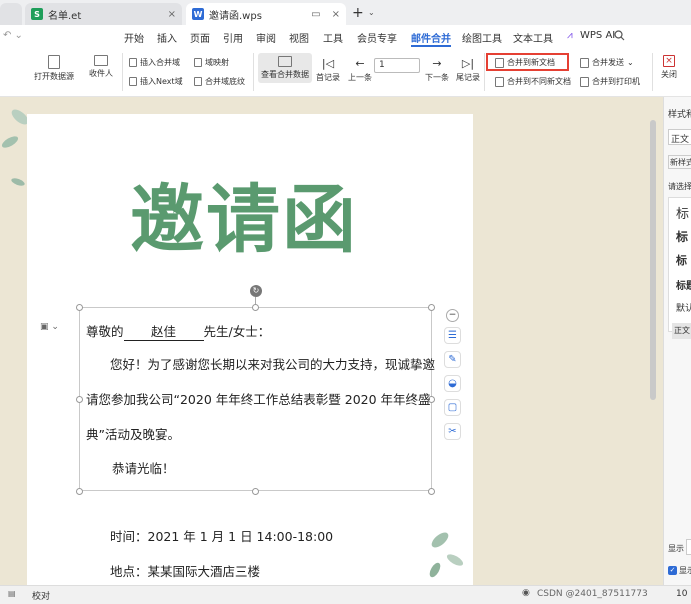  I want to click on menu-reference: 引用, so click(233, 37).